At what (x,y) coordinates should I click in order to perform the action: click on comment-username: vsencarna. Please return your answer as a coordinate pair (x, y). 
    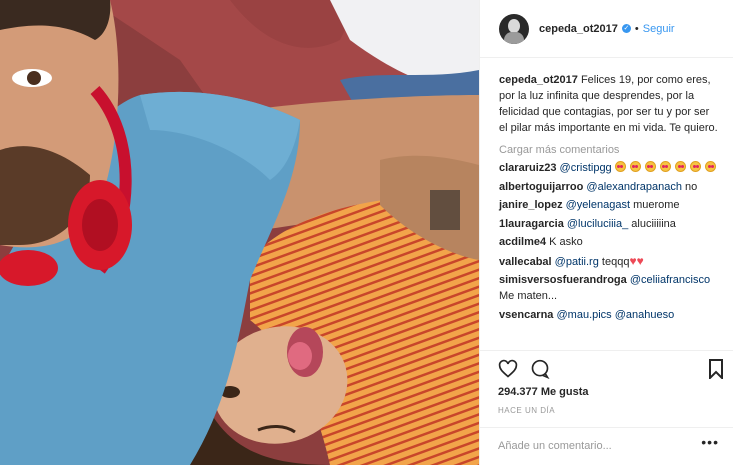
    Looking at the image, I should click on (526, 315).